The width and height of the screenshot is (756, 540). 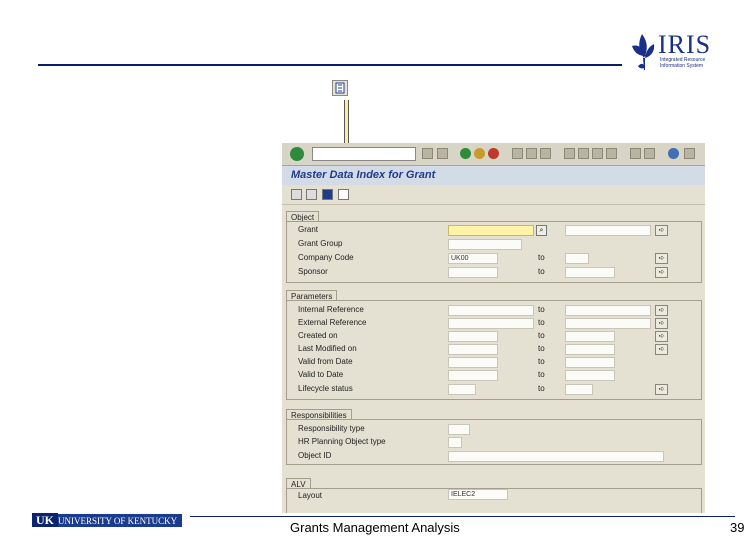 What do you see at coordinates (427, 153) in the screenshot?
I see `save-icon` at bounding box center [427, 153].